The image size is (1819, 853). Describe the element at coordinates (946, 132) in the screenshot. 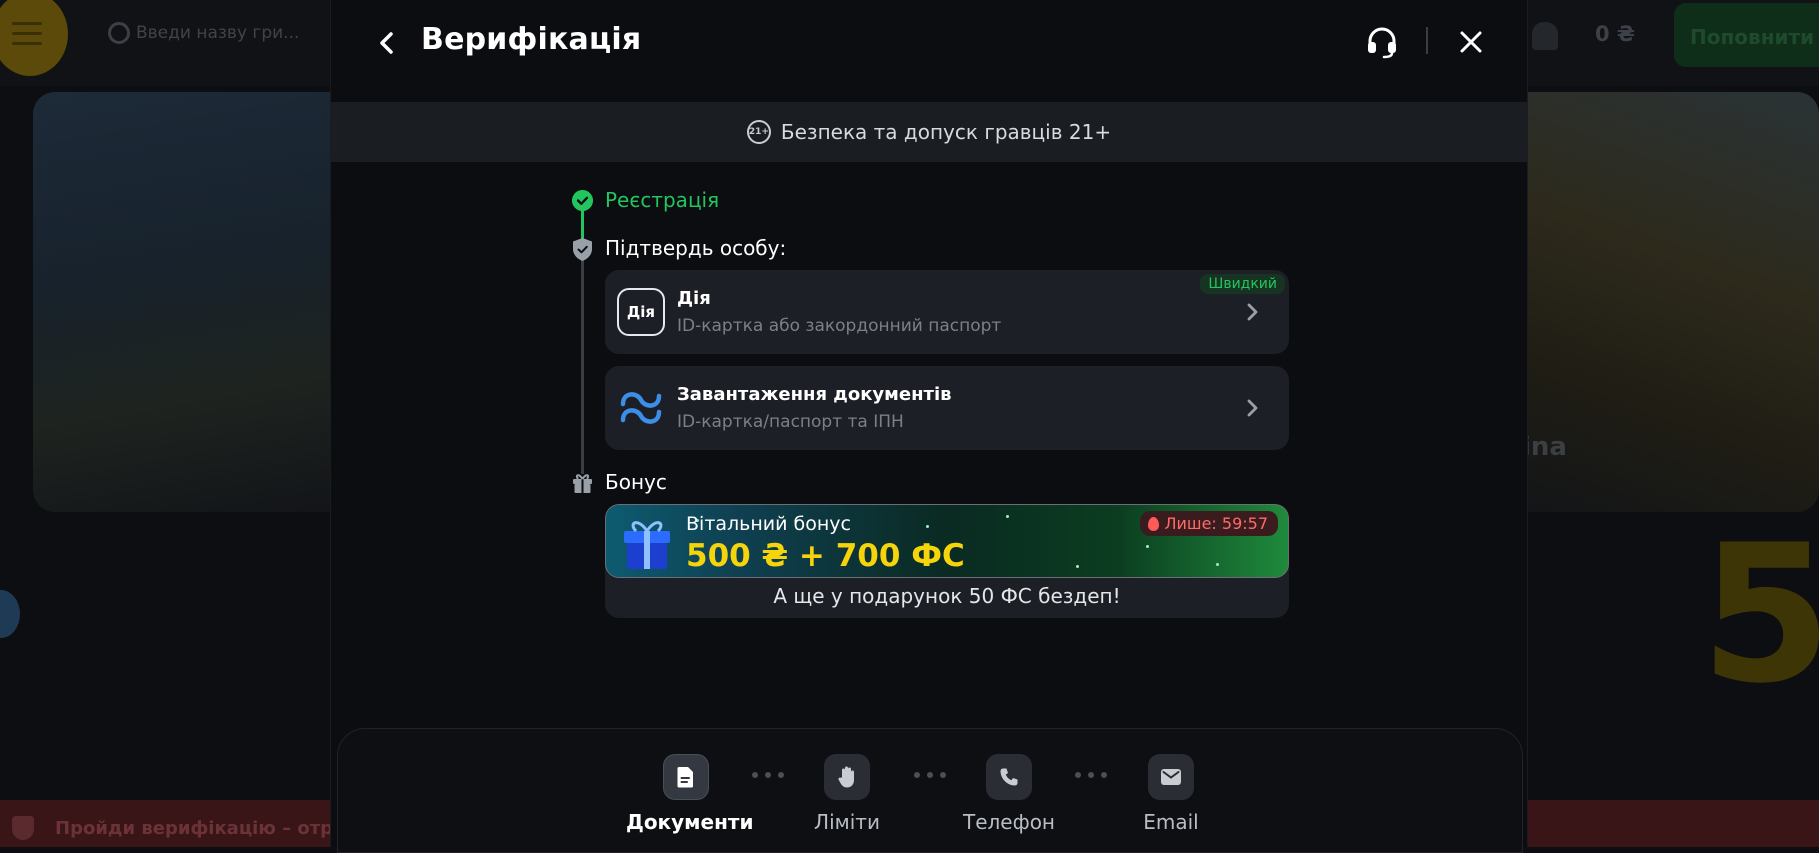

I see `safety-banner-text: Безпека та допуск гравців 21+` at that location.